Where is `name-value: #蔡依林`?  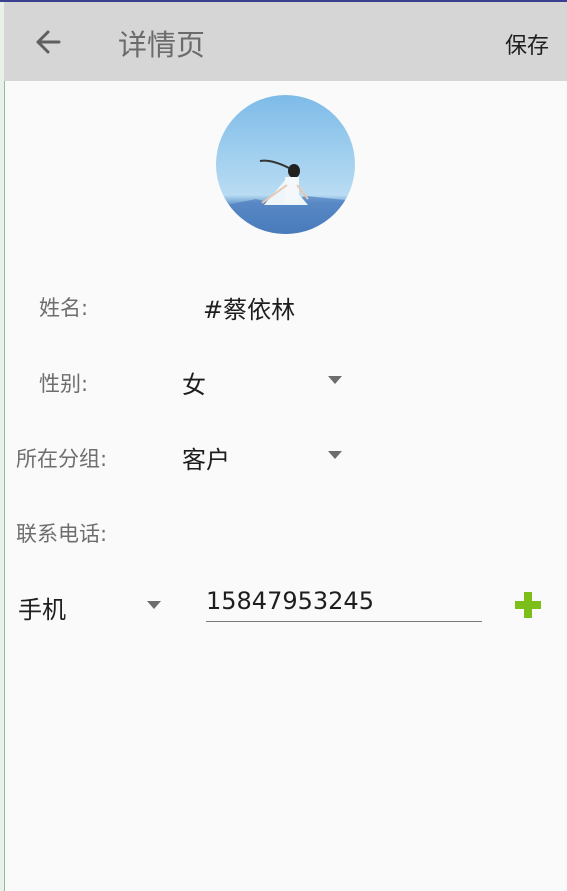
name-value: #蔡依林 is located at coordinates (249, 310).